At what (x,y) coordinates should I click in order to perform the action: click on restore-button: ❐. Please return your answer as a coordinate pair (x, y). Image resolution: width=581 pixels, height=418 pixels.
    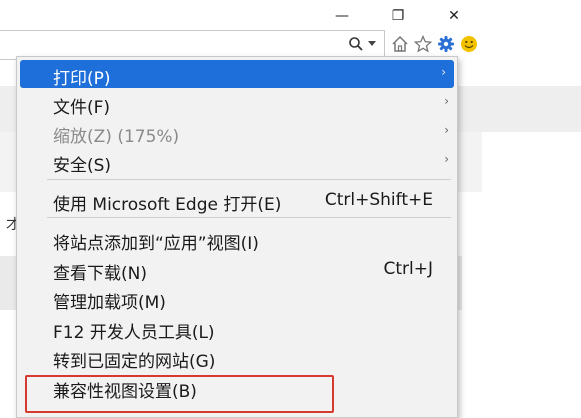
    Looking at the image, I should click on (398, 16).